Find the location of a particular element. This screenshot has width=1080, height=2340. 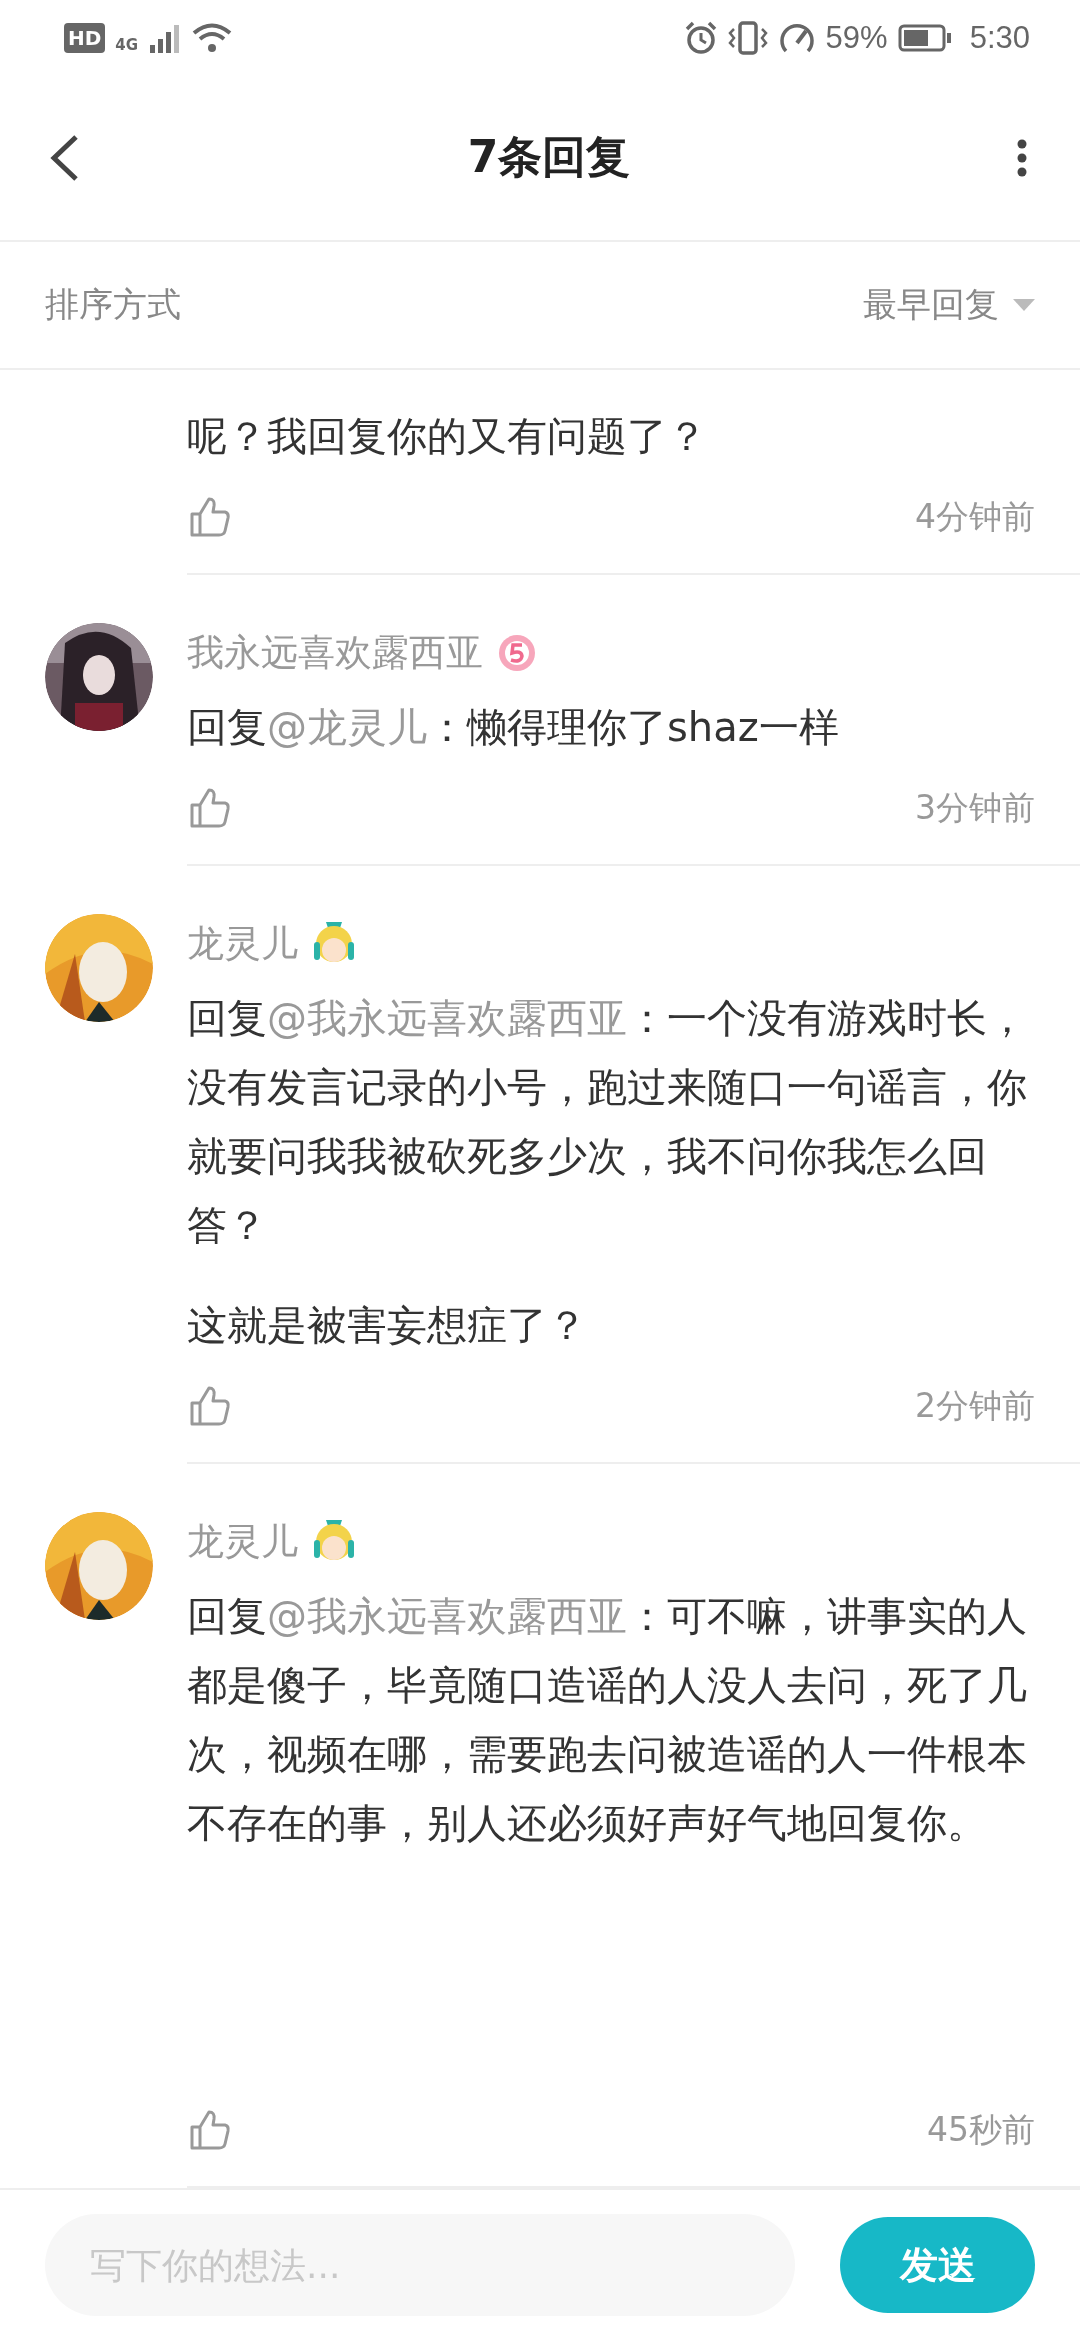

level-badge-icon is located at coordinates (517, 653).